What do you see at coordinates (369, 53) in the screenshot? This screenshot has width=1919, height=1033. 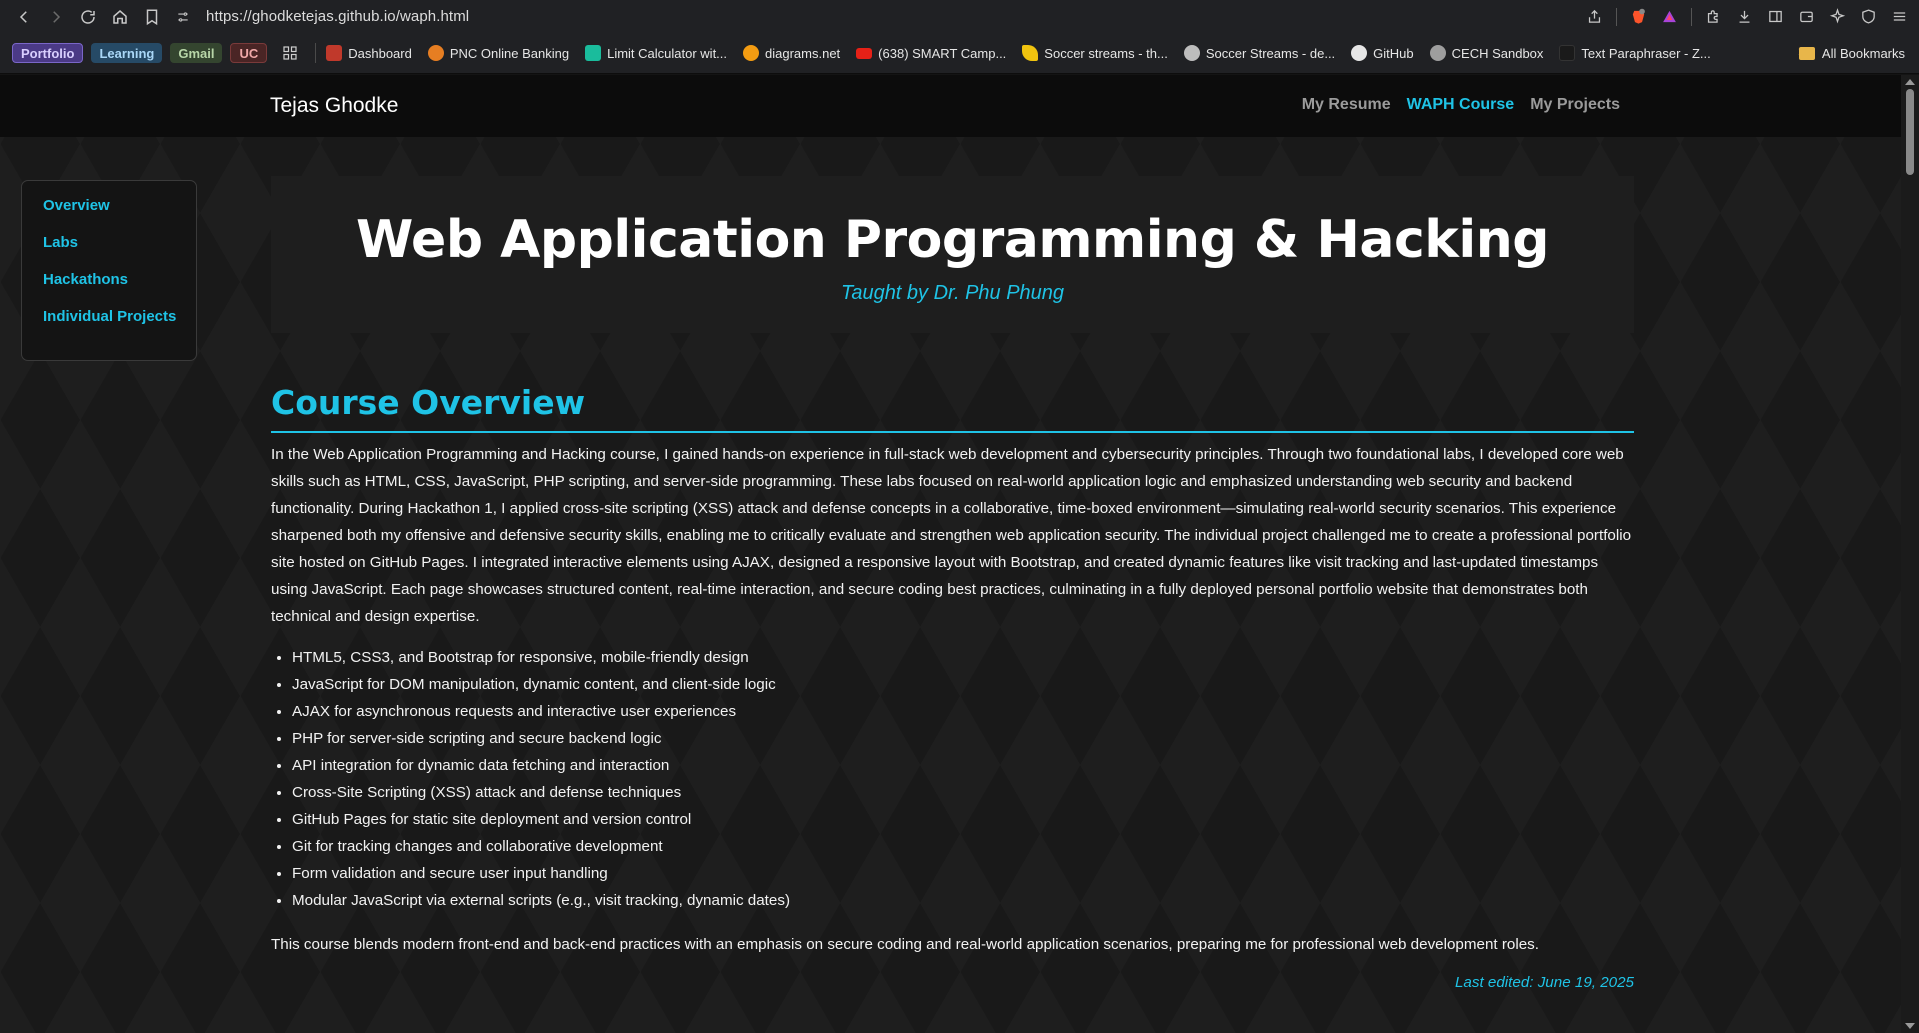 I see `bookmark-dashboard: Dashboard` at bounding box center [369, 53].